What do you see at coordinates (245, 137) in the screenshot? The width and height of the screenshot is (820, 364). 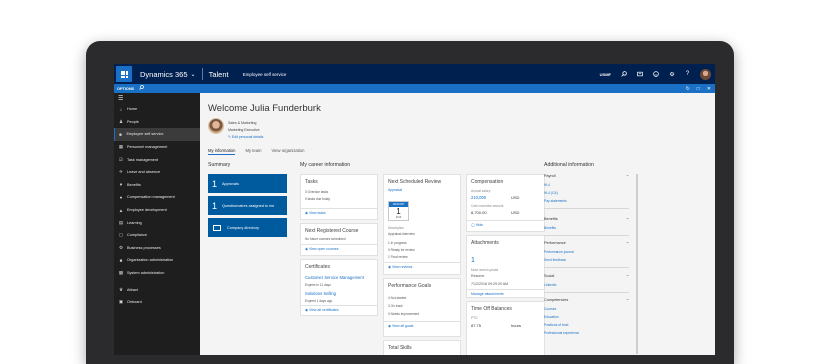 I see `edit-personal-details-link: ✎ Edit personal details` at bounding box center [245, 137].